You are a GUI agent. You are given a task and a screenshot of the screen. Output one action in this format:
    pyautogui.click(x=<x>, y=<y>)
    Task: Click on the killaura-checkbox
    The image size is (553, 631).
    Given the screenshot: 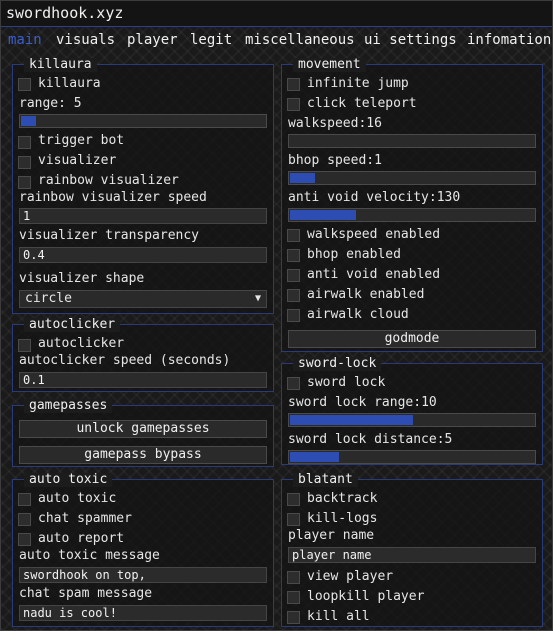 What is the action you would take?
    pyautogui.click(x=24, y=84)
    